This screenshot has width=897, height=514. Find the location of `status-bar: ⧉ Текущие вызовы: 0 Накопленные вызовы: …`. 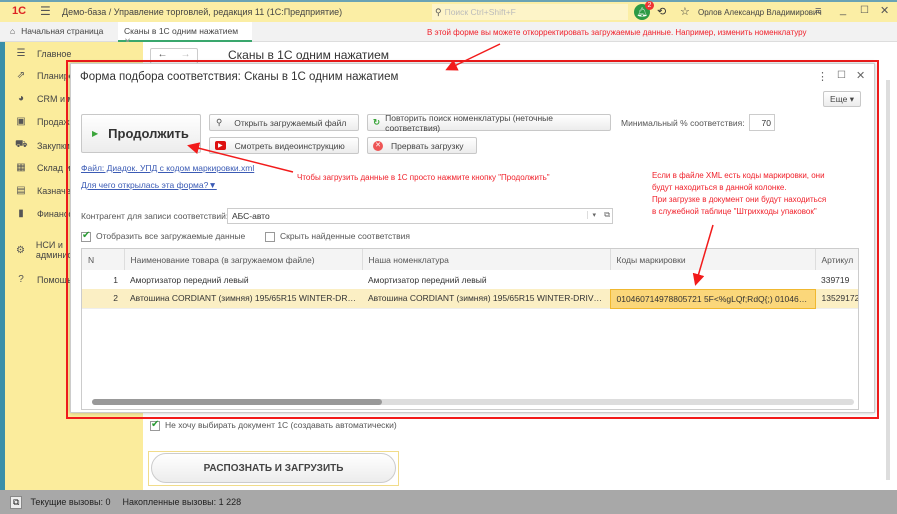

status-bar: ⧉ Текущие вызовы: 0 Накопленные вызовы: … is located at coordinates (448, 502).